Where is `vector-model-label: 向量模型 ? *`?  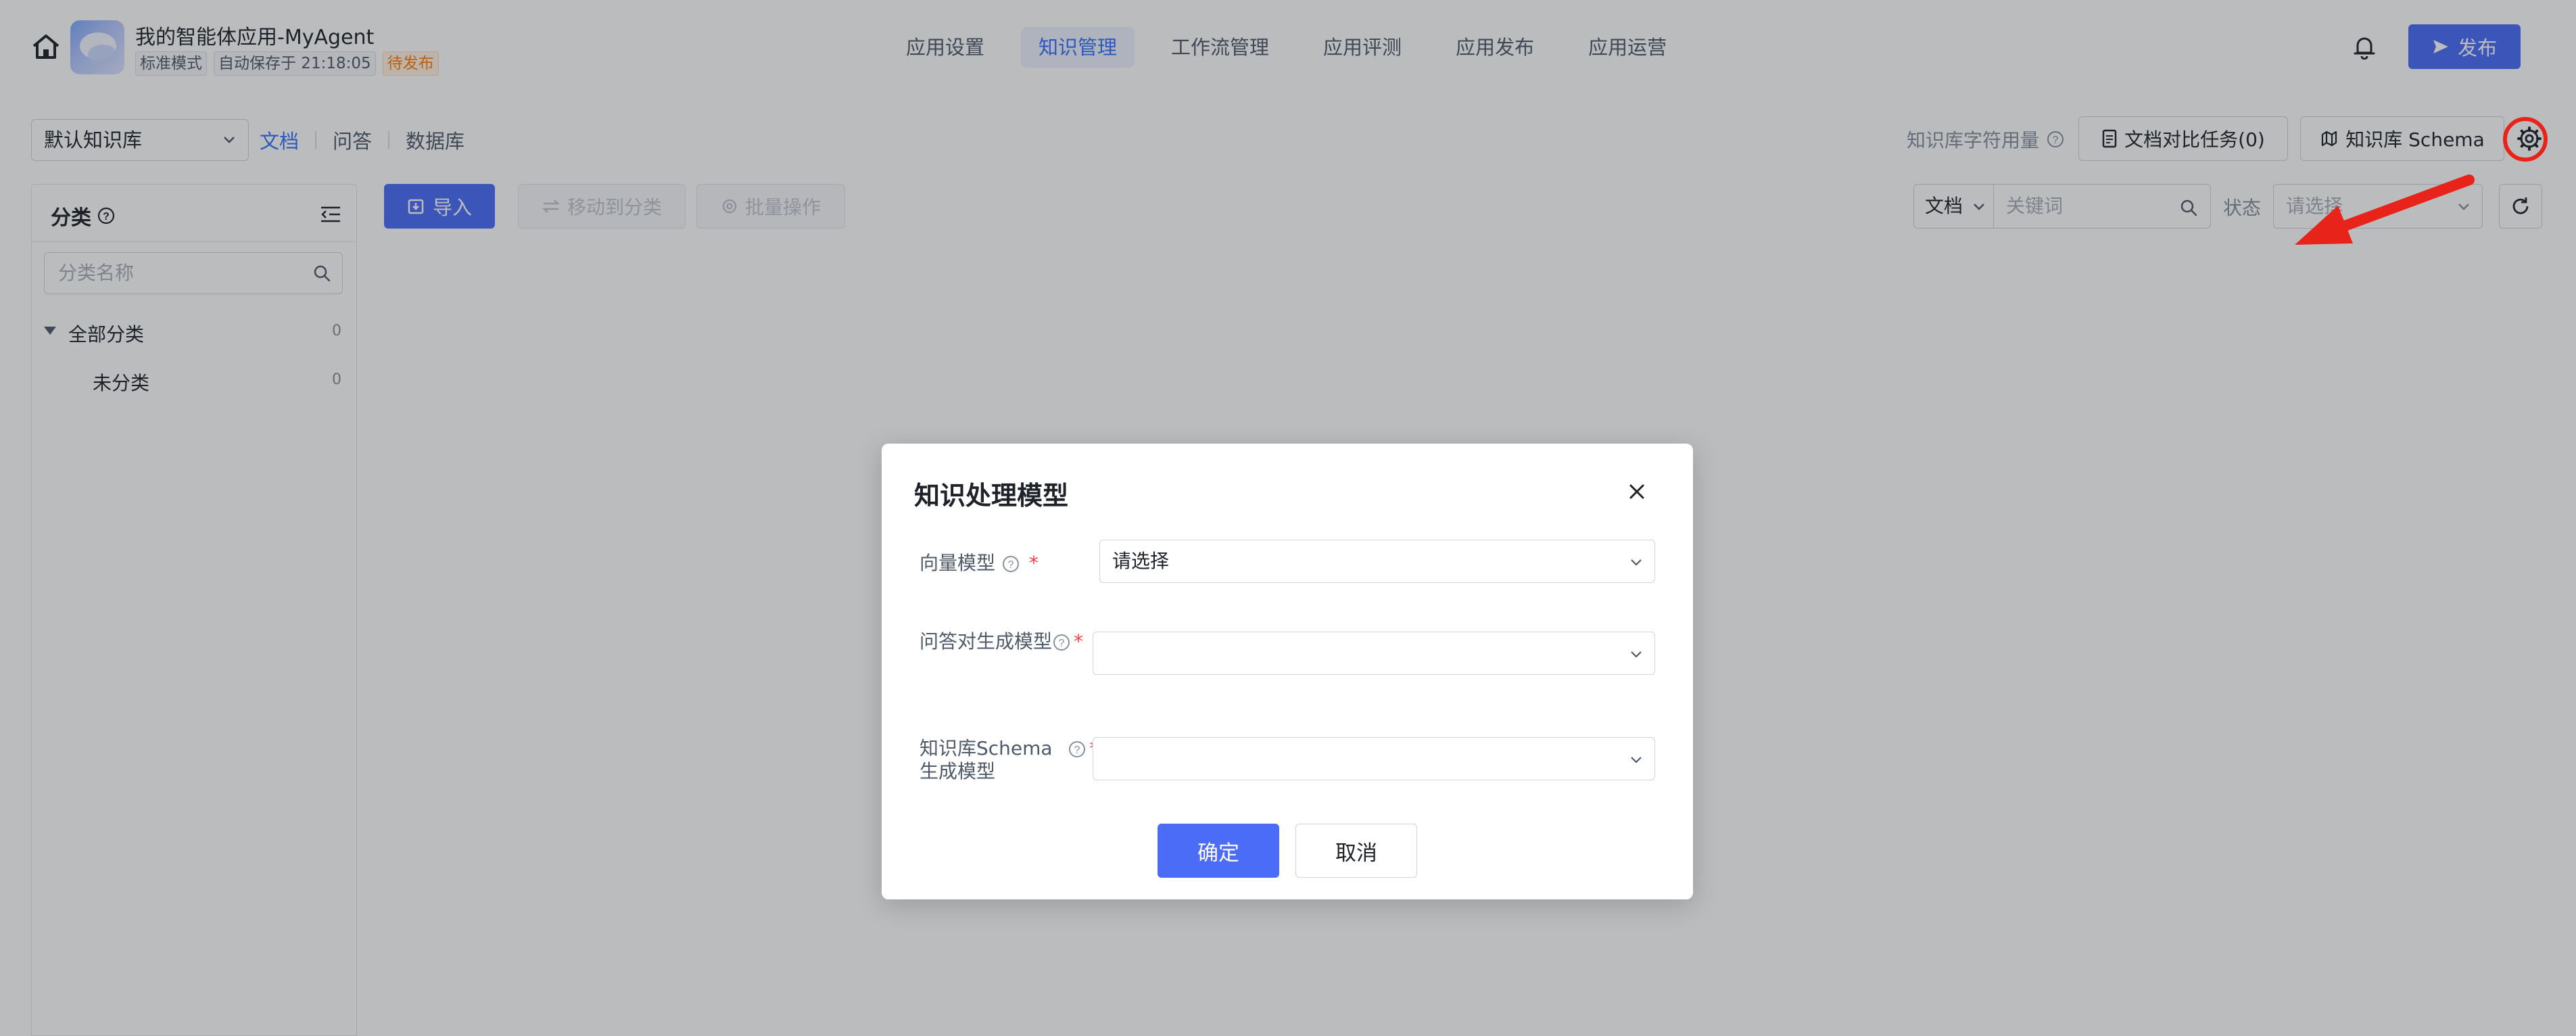
vector-model-label: 向量模型 ? * is located at coordinates (979, 563).